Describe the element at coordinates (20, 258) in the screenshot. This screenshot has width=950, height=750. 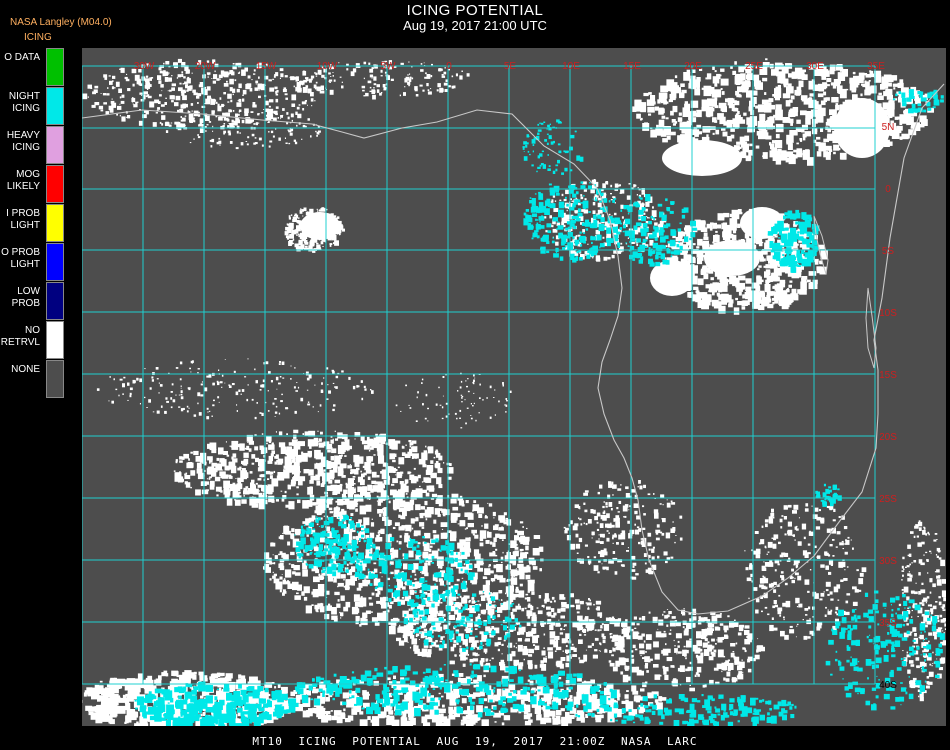
I see `legend-label: O PROB LIGHT` at that location.